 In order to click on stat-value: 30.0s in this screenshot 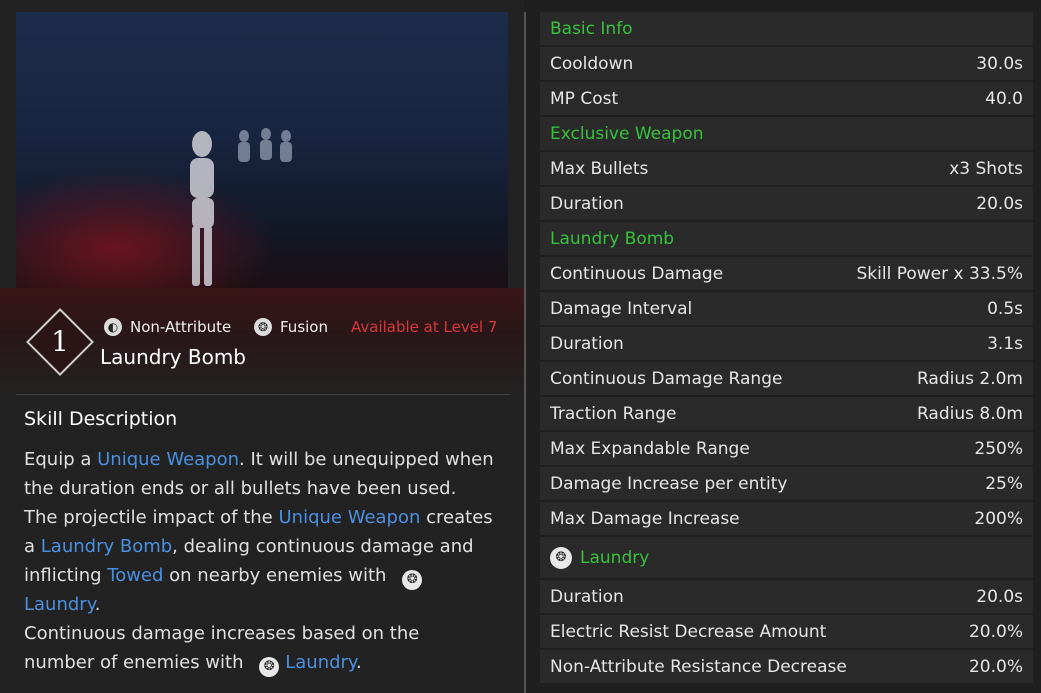, I will do `click(999, 63)`.